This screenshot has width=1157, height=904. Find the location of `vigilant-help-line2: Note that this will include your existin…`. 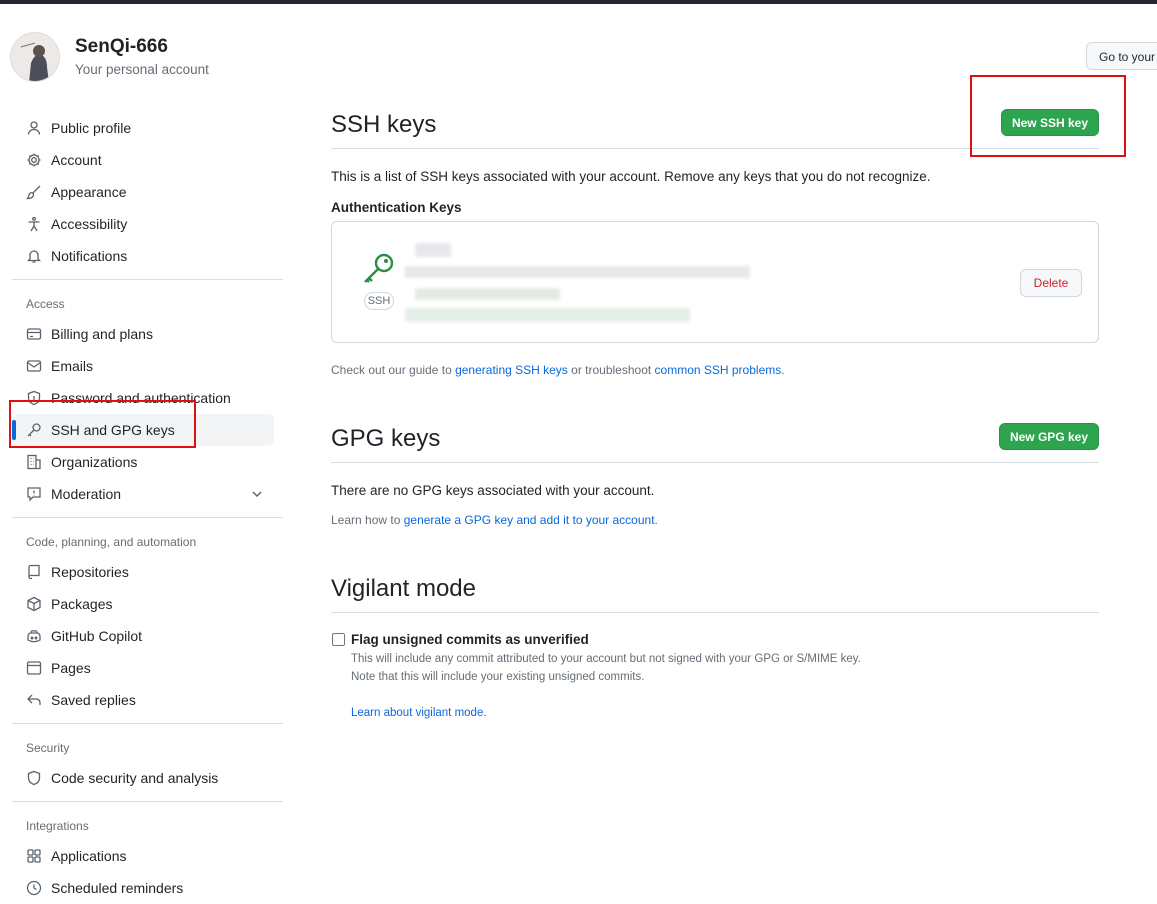

vigilant-help-line2: Note that this will include your existin… is located at coordinates (498, 677).